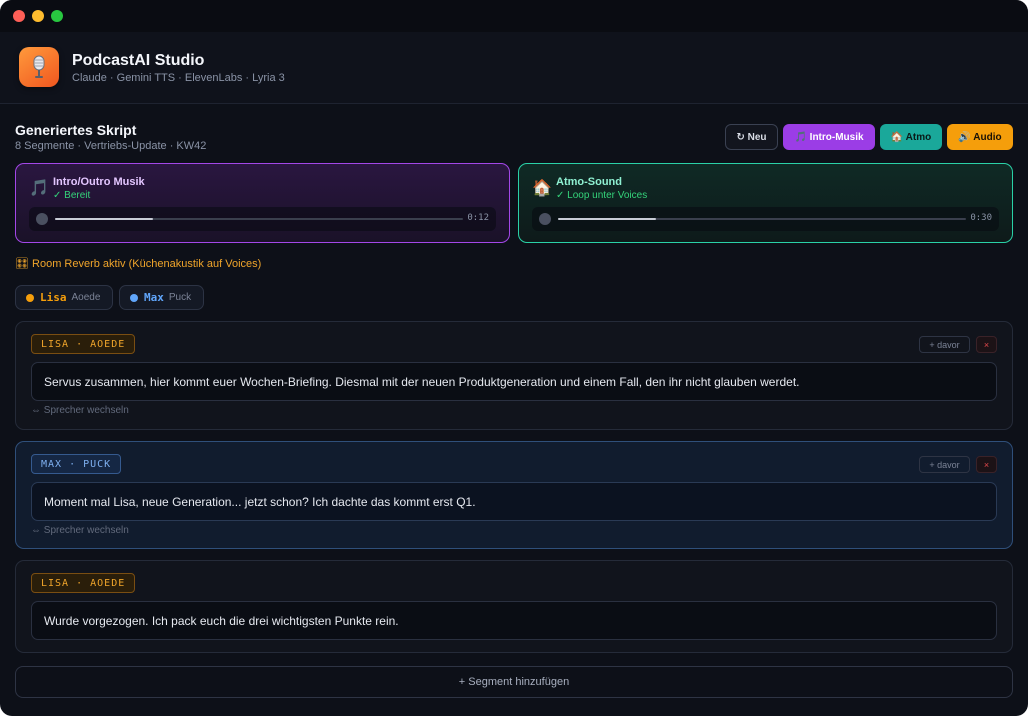 The width and height of the screenshot is (1028, 716). I want to click on music-play-button, so click(42, 219).